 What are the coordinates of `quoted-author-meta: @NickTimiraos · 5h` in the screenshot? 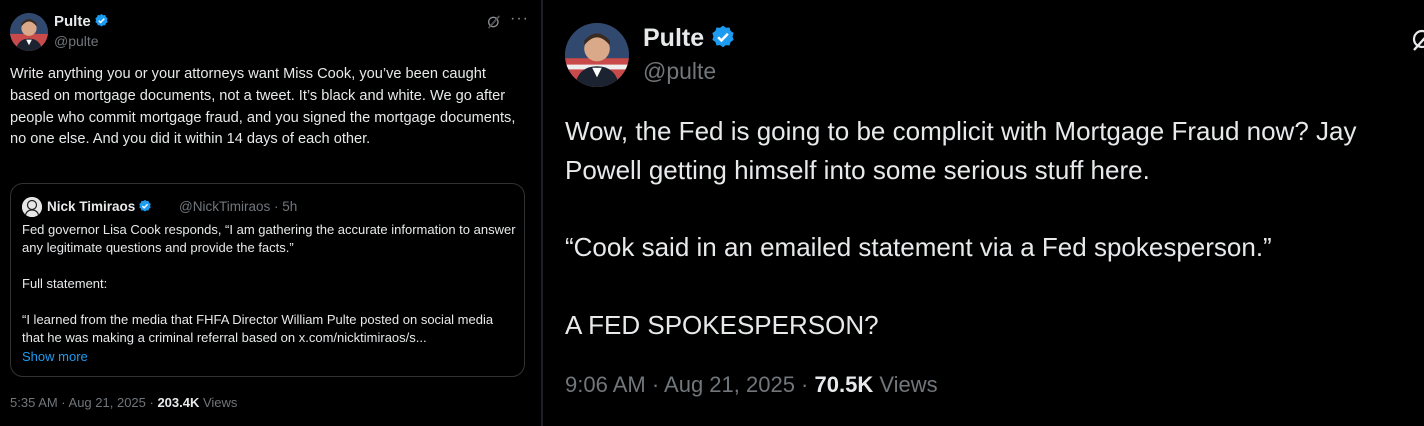 It's located at (238, 206).